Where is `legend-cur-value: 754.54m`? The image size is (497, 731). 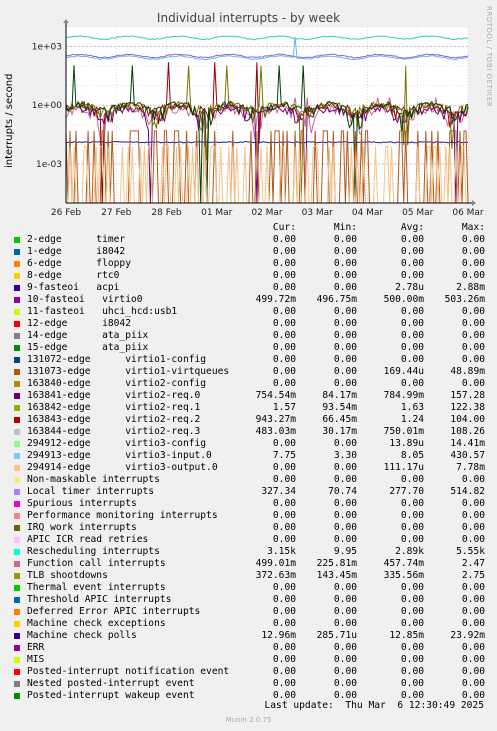
legend-cur-value: 754.54m is located at coordinates (275, 395).